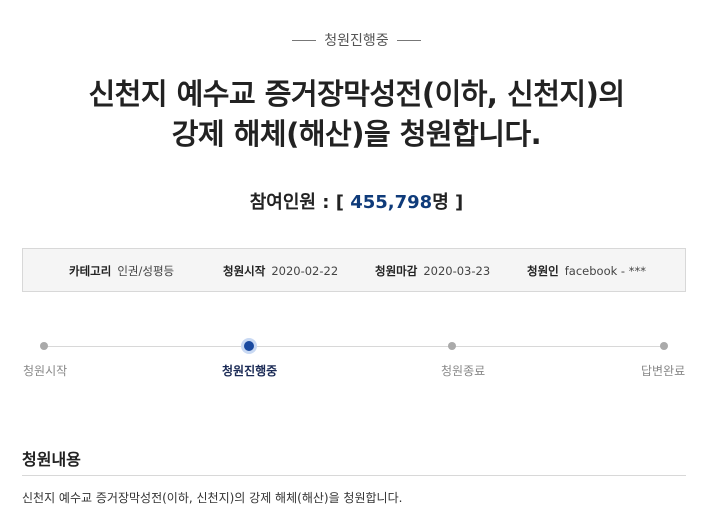 The image size is (713, 513). What do you see at coordinates (249, 346) in the screenshot?
I see `step-dot-in-progress` at bounding box center [249, 346].